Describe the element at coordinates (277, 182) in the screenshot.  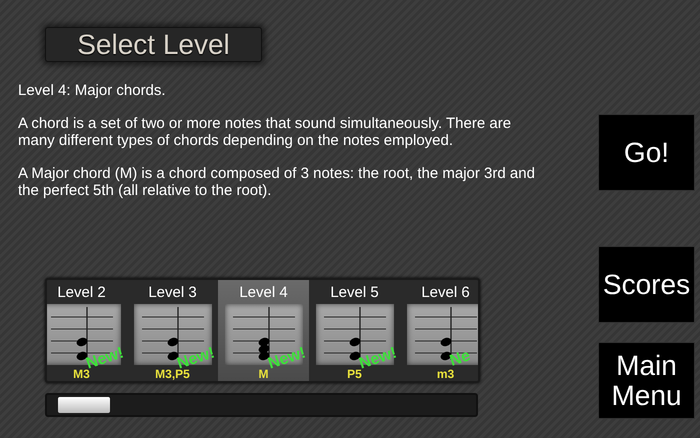
I see `description-text: A Major chord (M) is a chord composed of 3 notes: the root, the major 3rd and the perfect 5th (all relative to the root).` at that location.